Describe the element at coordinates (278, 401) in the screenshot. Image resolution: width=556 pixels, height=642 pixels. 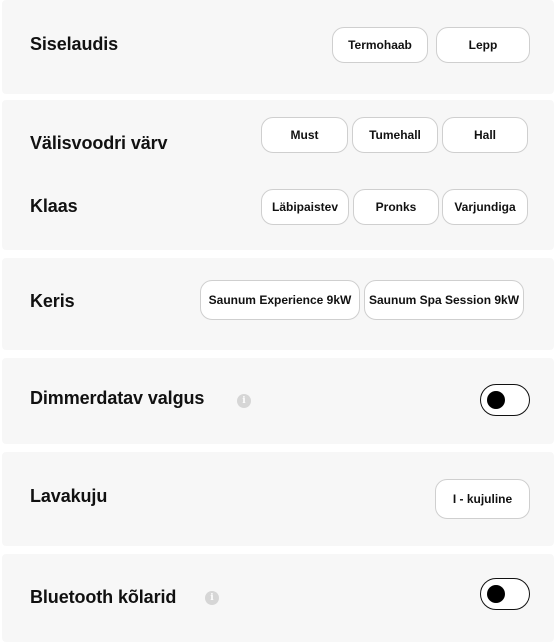
I see `section-dimmer: Dimmerdatav valgus i` at that location.